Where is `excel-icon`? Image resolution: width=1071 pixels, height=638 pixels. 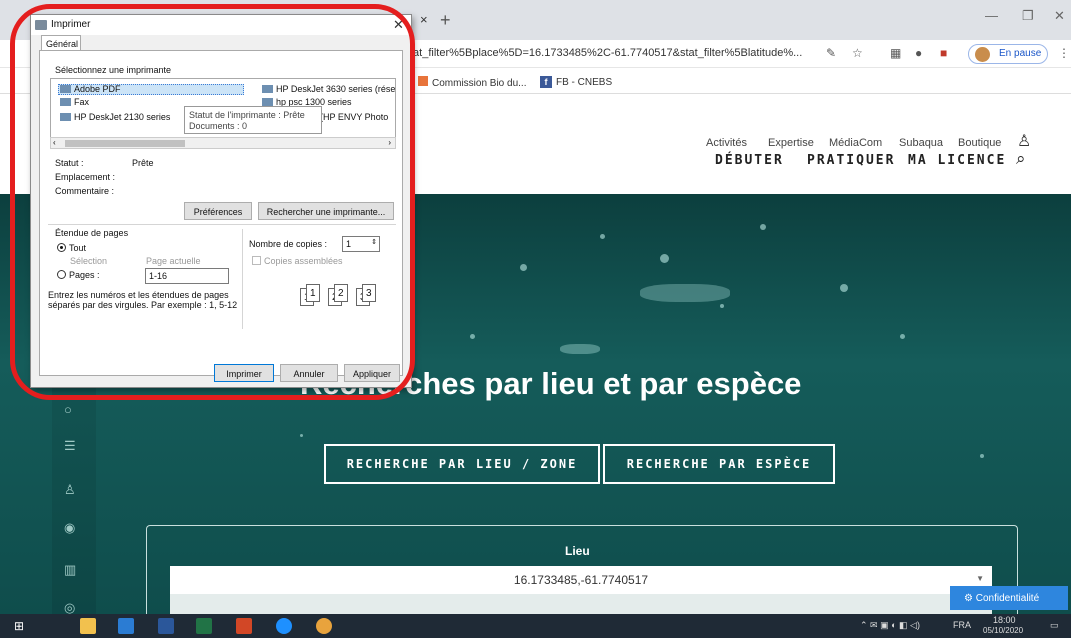
excel-icon is located at coordinates (204, 626).